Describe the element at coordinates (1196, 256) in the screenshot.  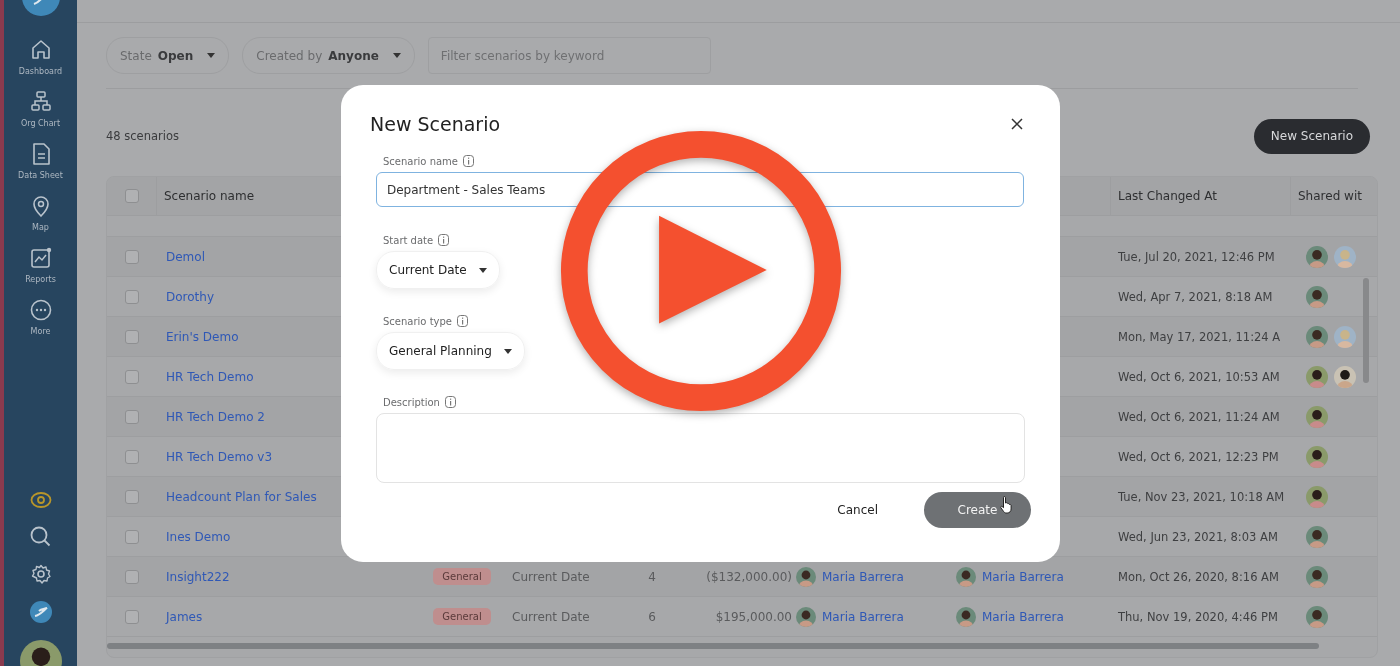
I see `last-changed: Tue, Jul 20, 2021, 12:46 PM` at that location.